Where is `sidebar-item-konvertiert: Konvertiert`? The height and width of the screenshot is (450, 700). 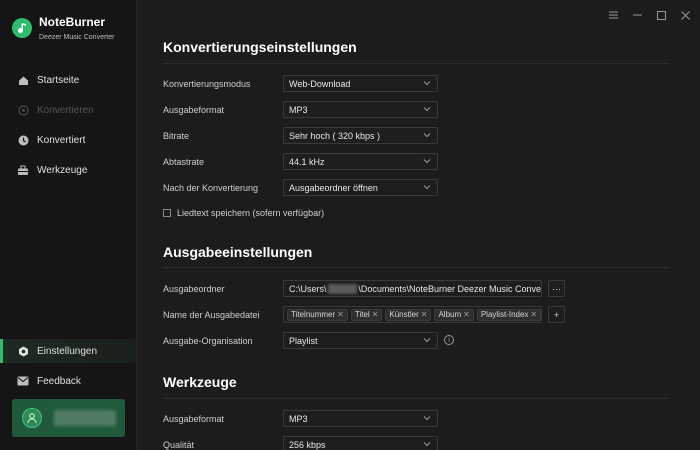
sidebar-item-konvertiert: Konvertiert is located at coordinates (68, 140).